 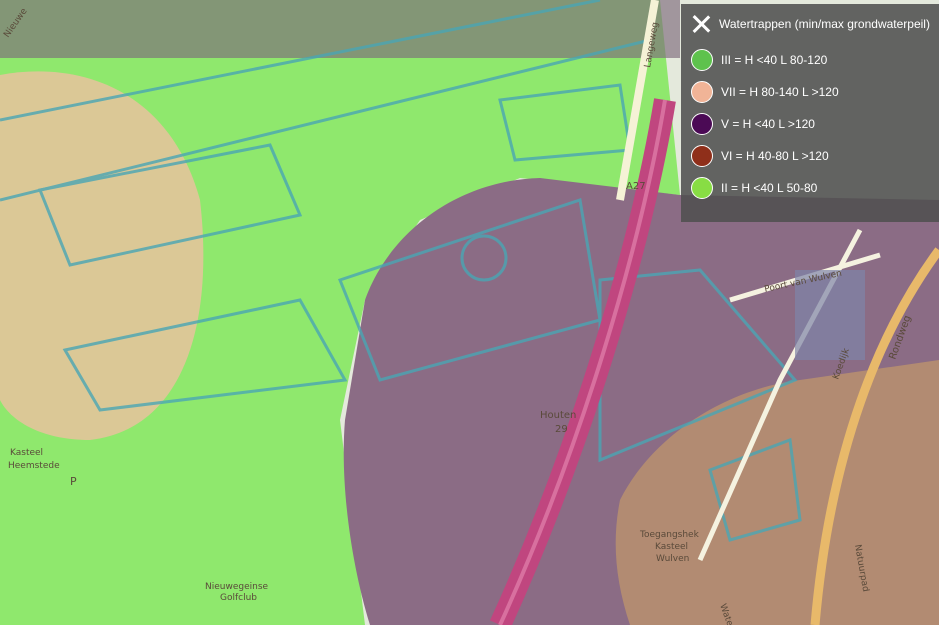 I want to click on label-toegangshek-1: Toegangshek, so click(x=669, y=535).